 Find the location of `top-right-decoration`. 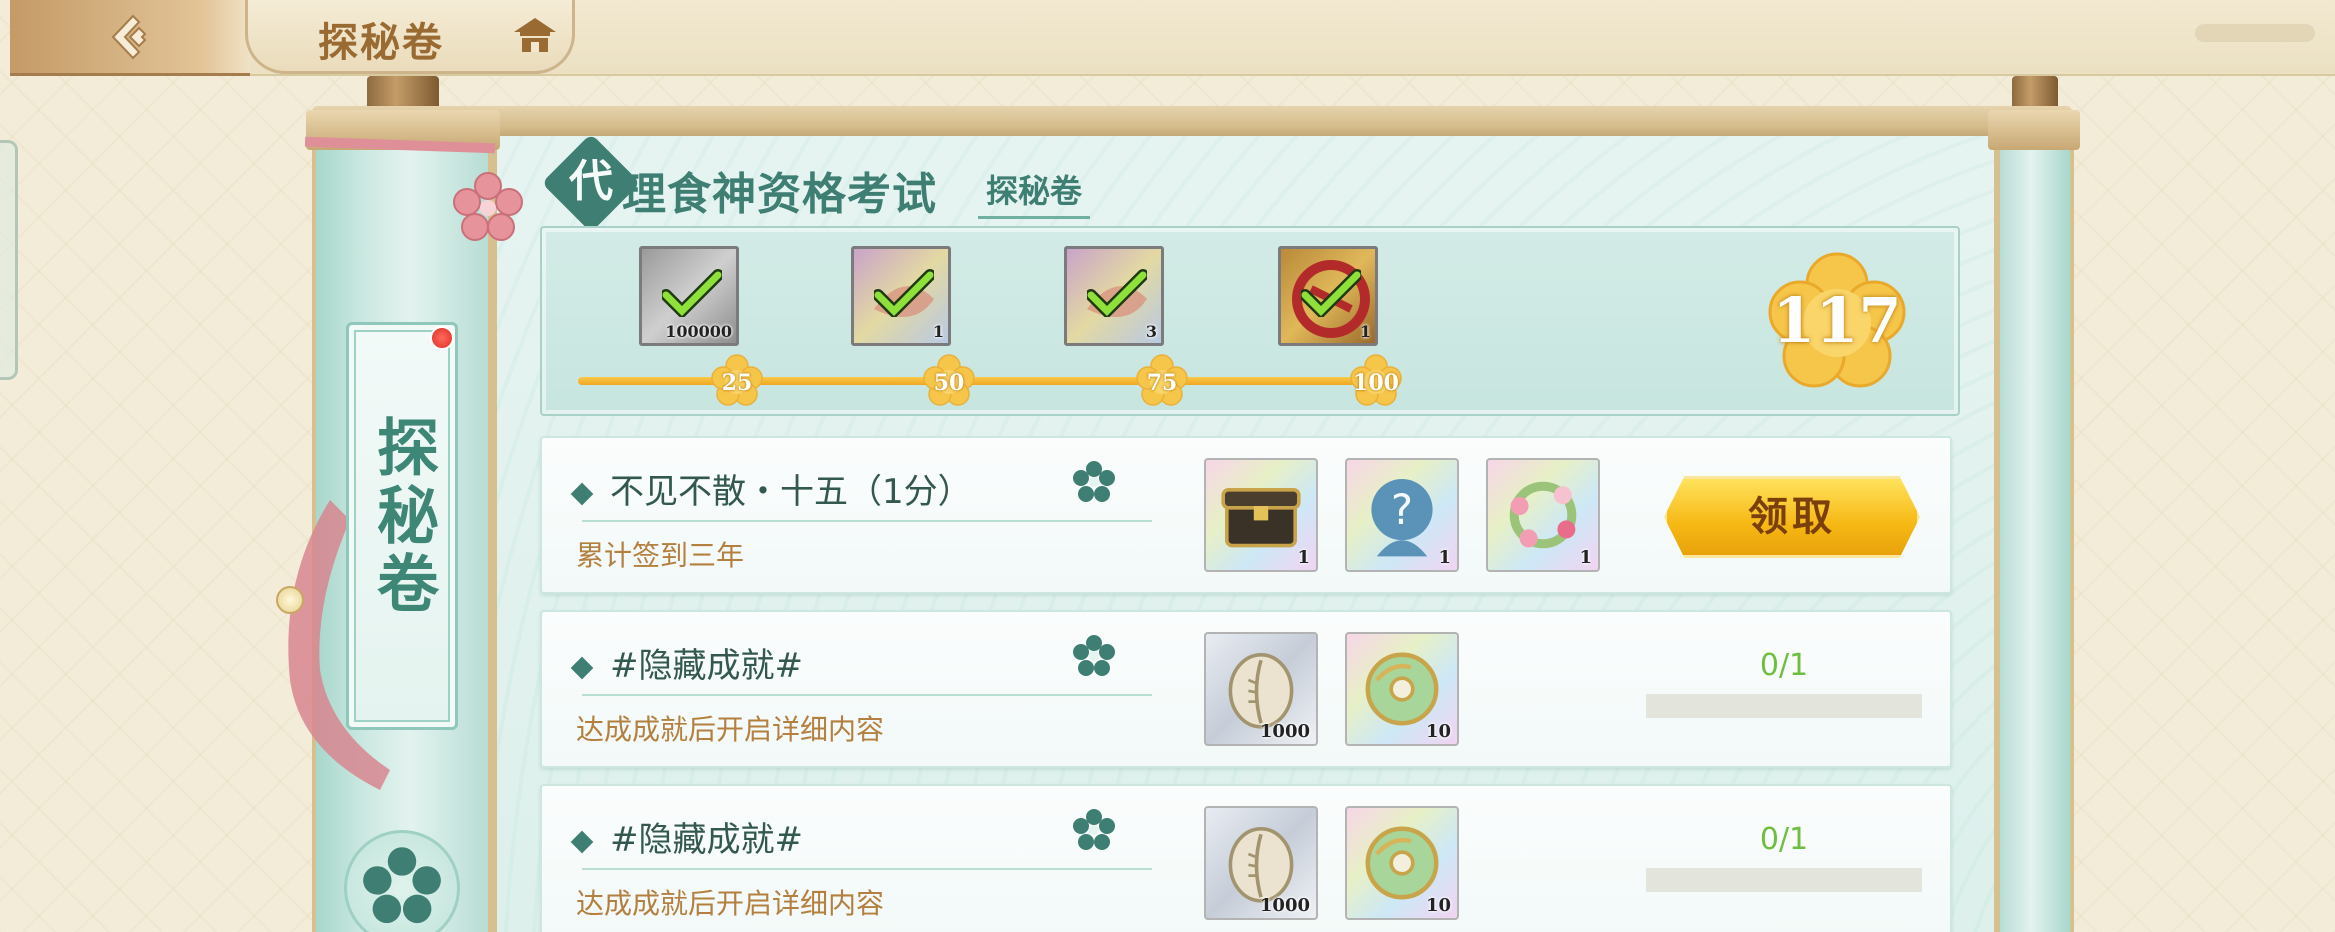

top-right-decoration is located at coordinates (2255, 33).